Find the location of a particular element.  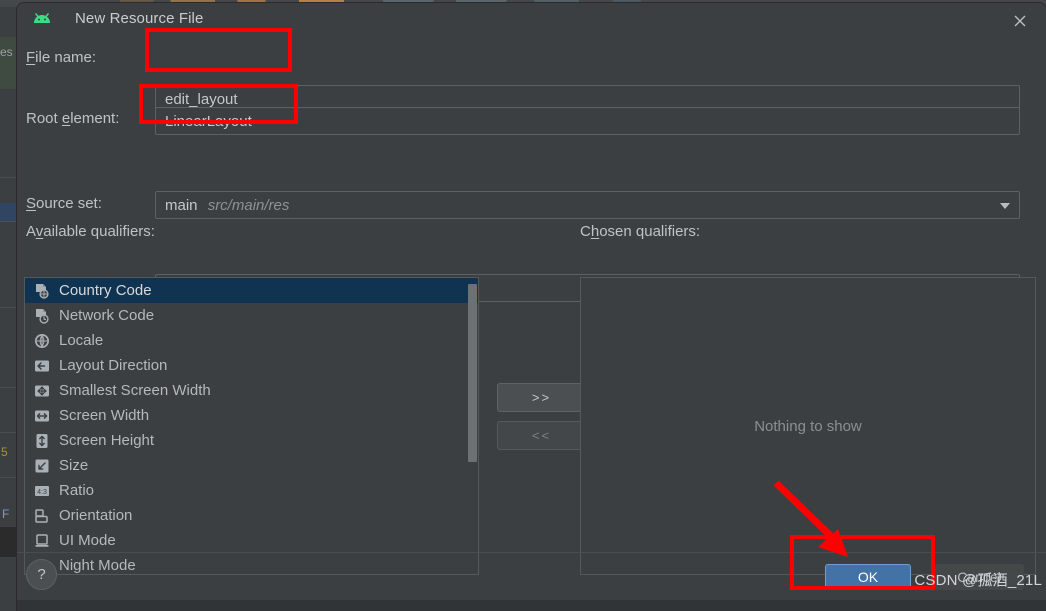

qualifier-label: Orientation is located at coordinates (96, 515).